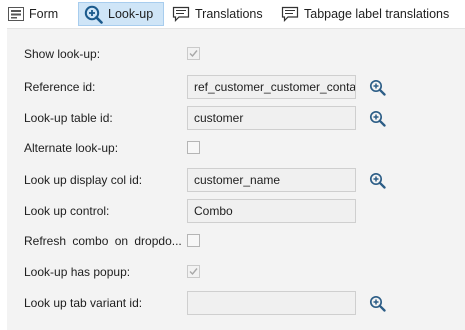 This screenshot has height=330, width=465. Describe the element at coordinates (271, 87) in the screenshot. I see `reference-id-field: ref_customer_customer_conta` at that location.